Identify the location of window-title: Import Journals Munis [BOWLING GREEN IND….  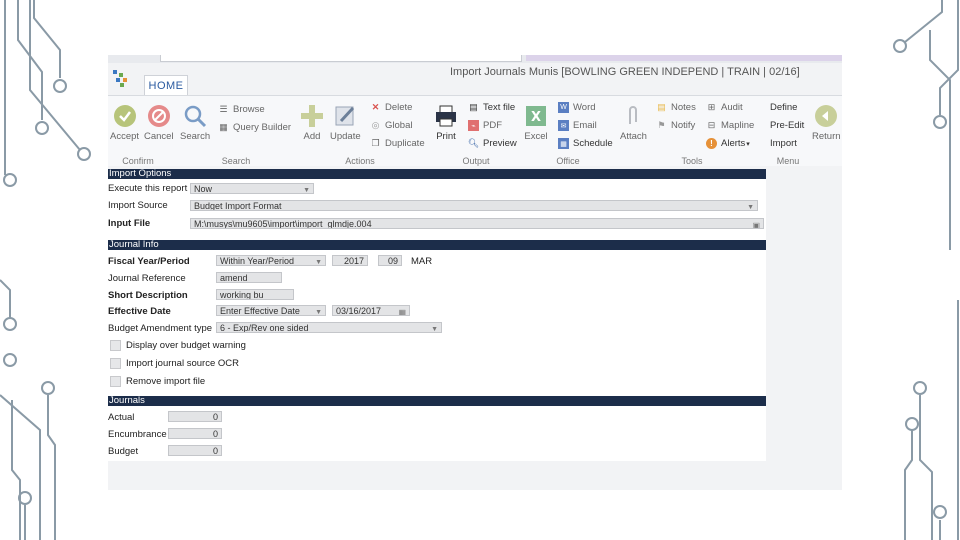
(625, 72).